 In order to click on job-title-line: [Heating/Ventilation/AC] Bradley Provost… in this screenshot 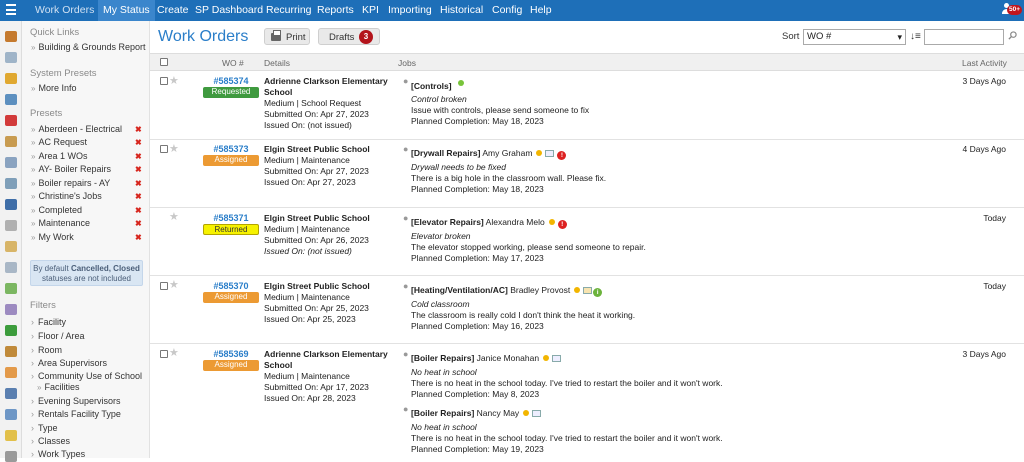, I will do `click(507, 291)`.